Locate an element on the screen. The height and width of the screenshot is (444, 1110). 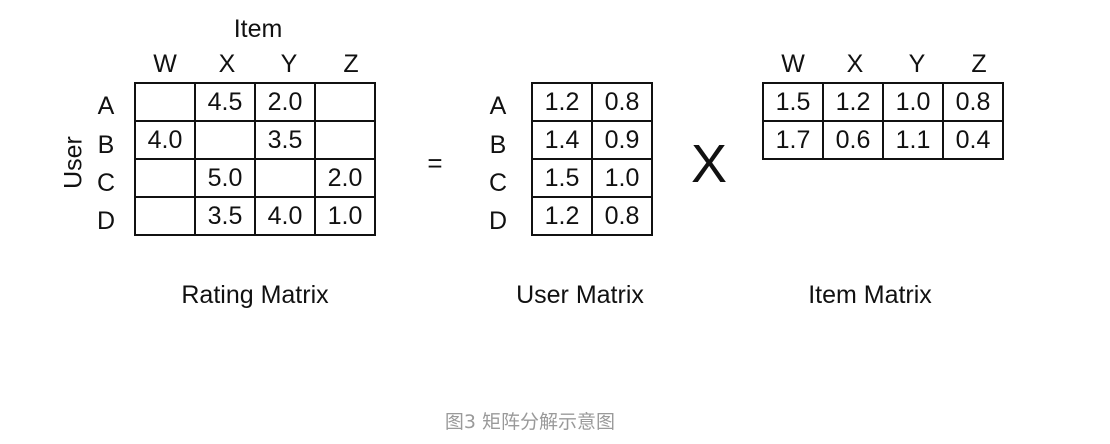
rating-row-header: C is located at coordinates (106, 183).